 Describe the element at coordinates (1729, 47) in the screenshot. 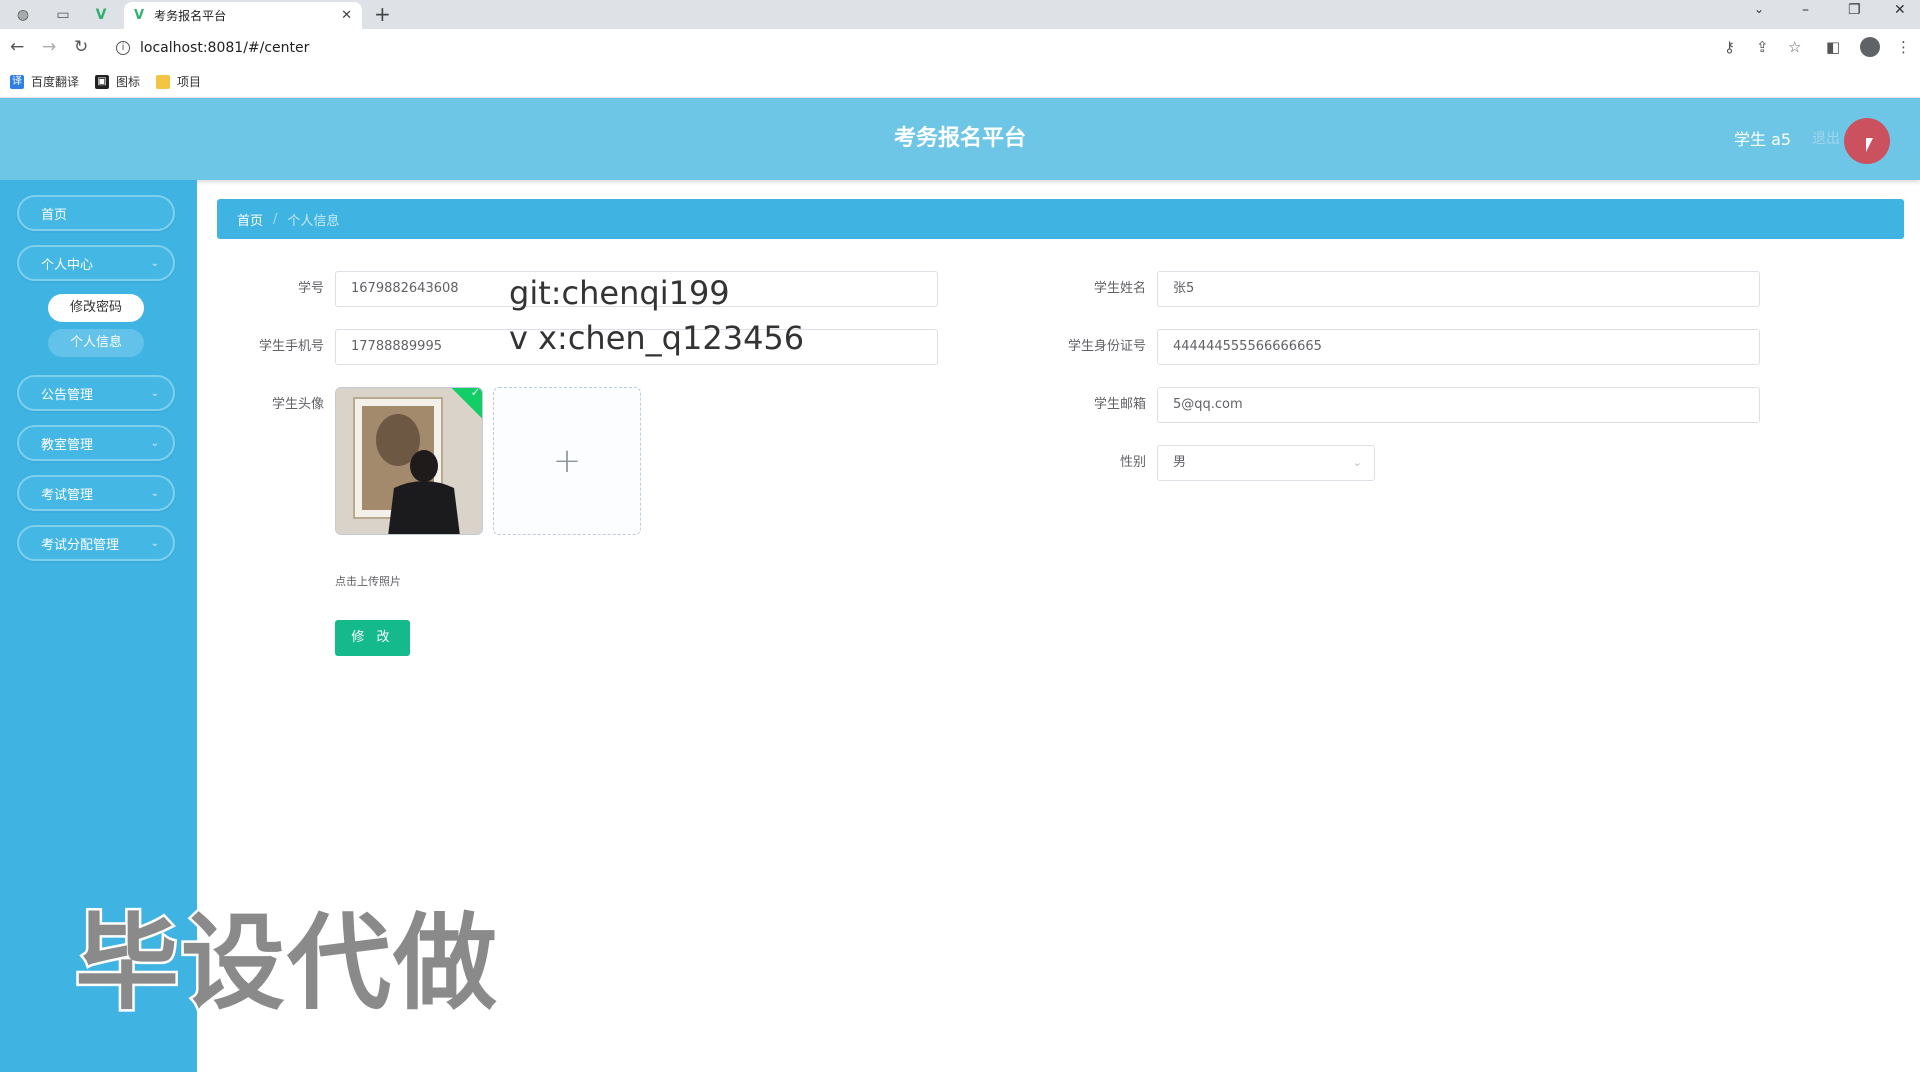

I see `password-key-icon: ⚷` at that location.